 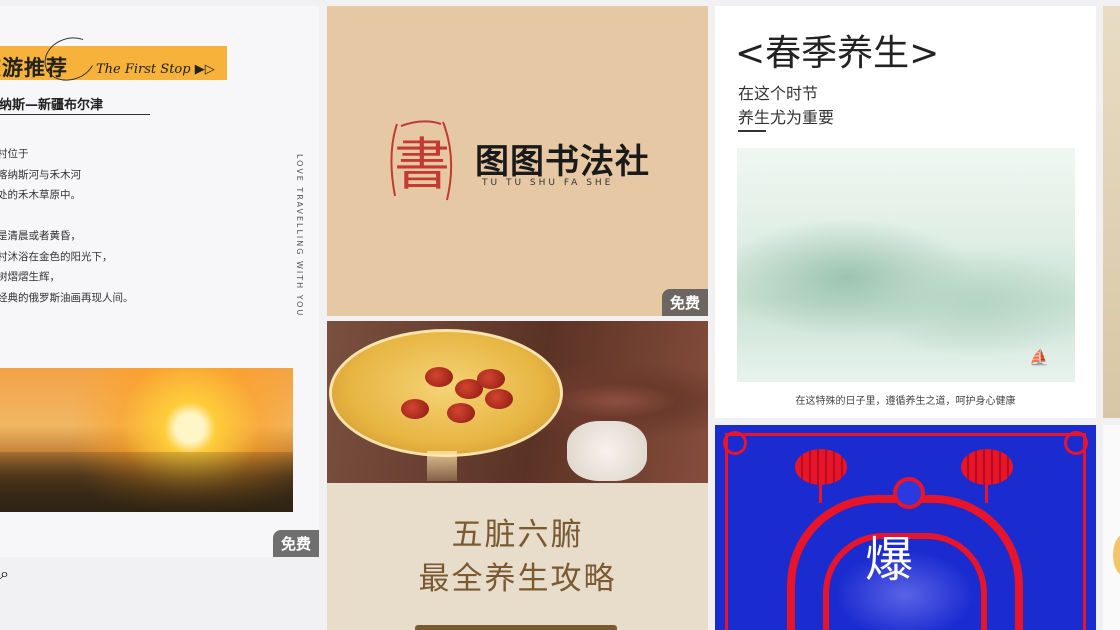 What do you see at coordinates (889, 560) in the screenshot?
I see `festival-character: 爆` at bounding box center [889, 560].